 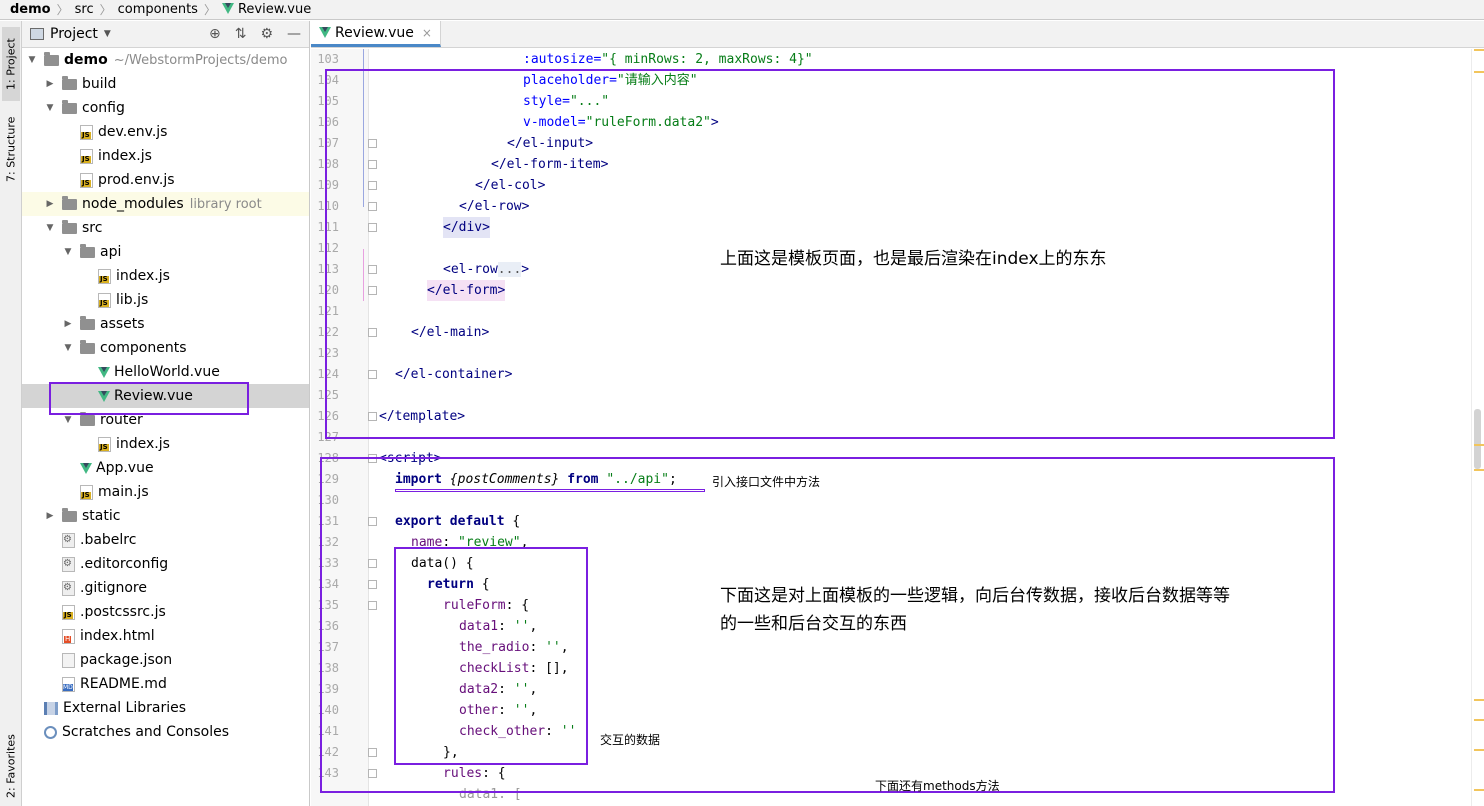 I want to click on data-annotation-note: 交互的数据, so click(x=630, y=740).